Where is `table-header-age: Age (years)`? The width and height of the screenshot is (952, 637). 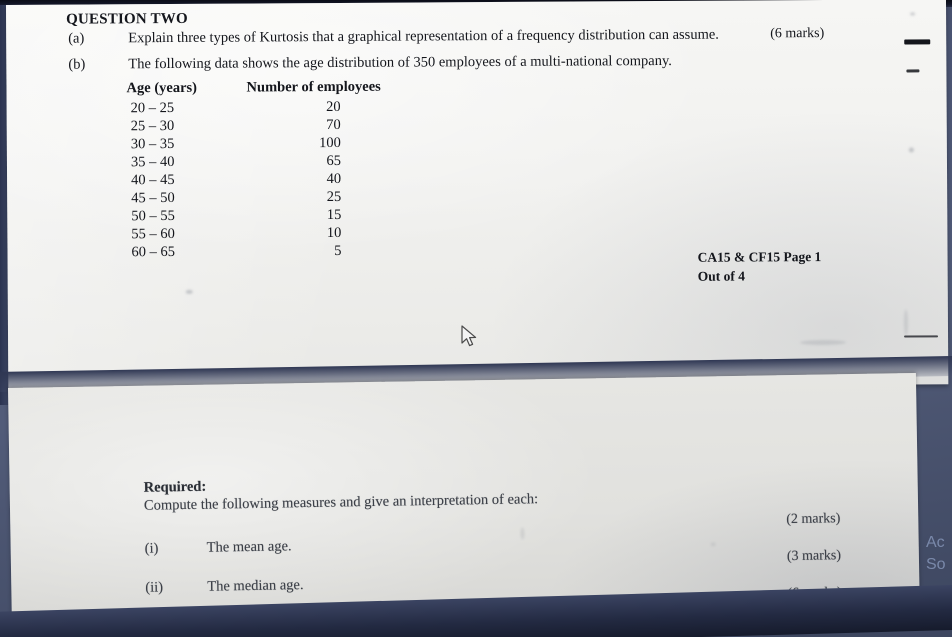 table-header-age: Age (years) is located at coordinates (162, 88).